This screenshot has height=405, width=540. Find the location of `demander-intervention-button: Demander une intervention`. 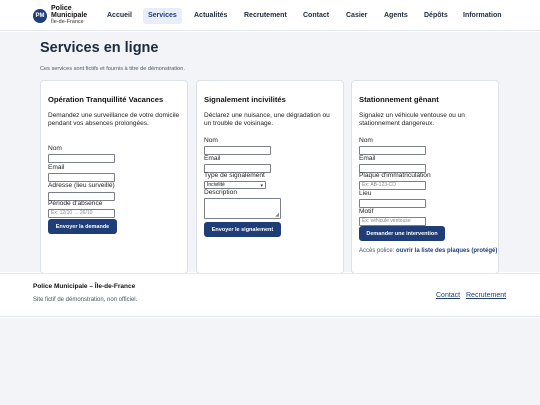

demander-intervention-button: Demander une intervention is located at coordinates (402, 233).